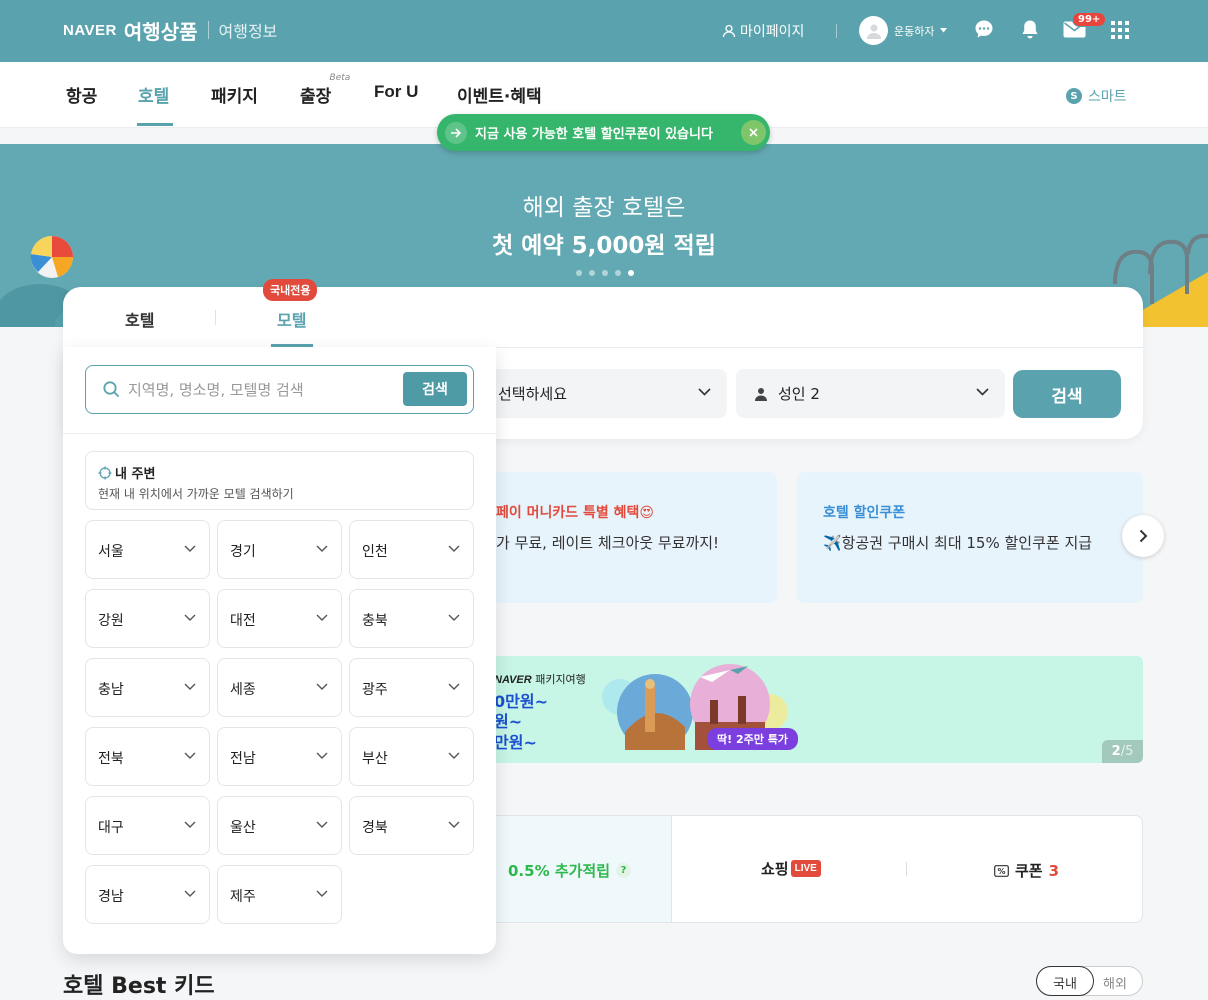 This screenshot has height=1000, width=1208. I want to click on region-select: 서울, so click(147, 549).